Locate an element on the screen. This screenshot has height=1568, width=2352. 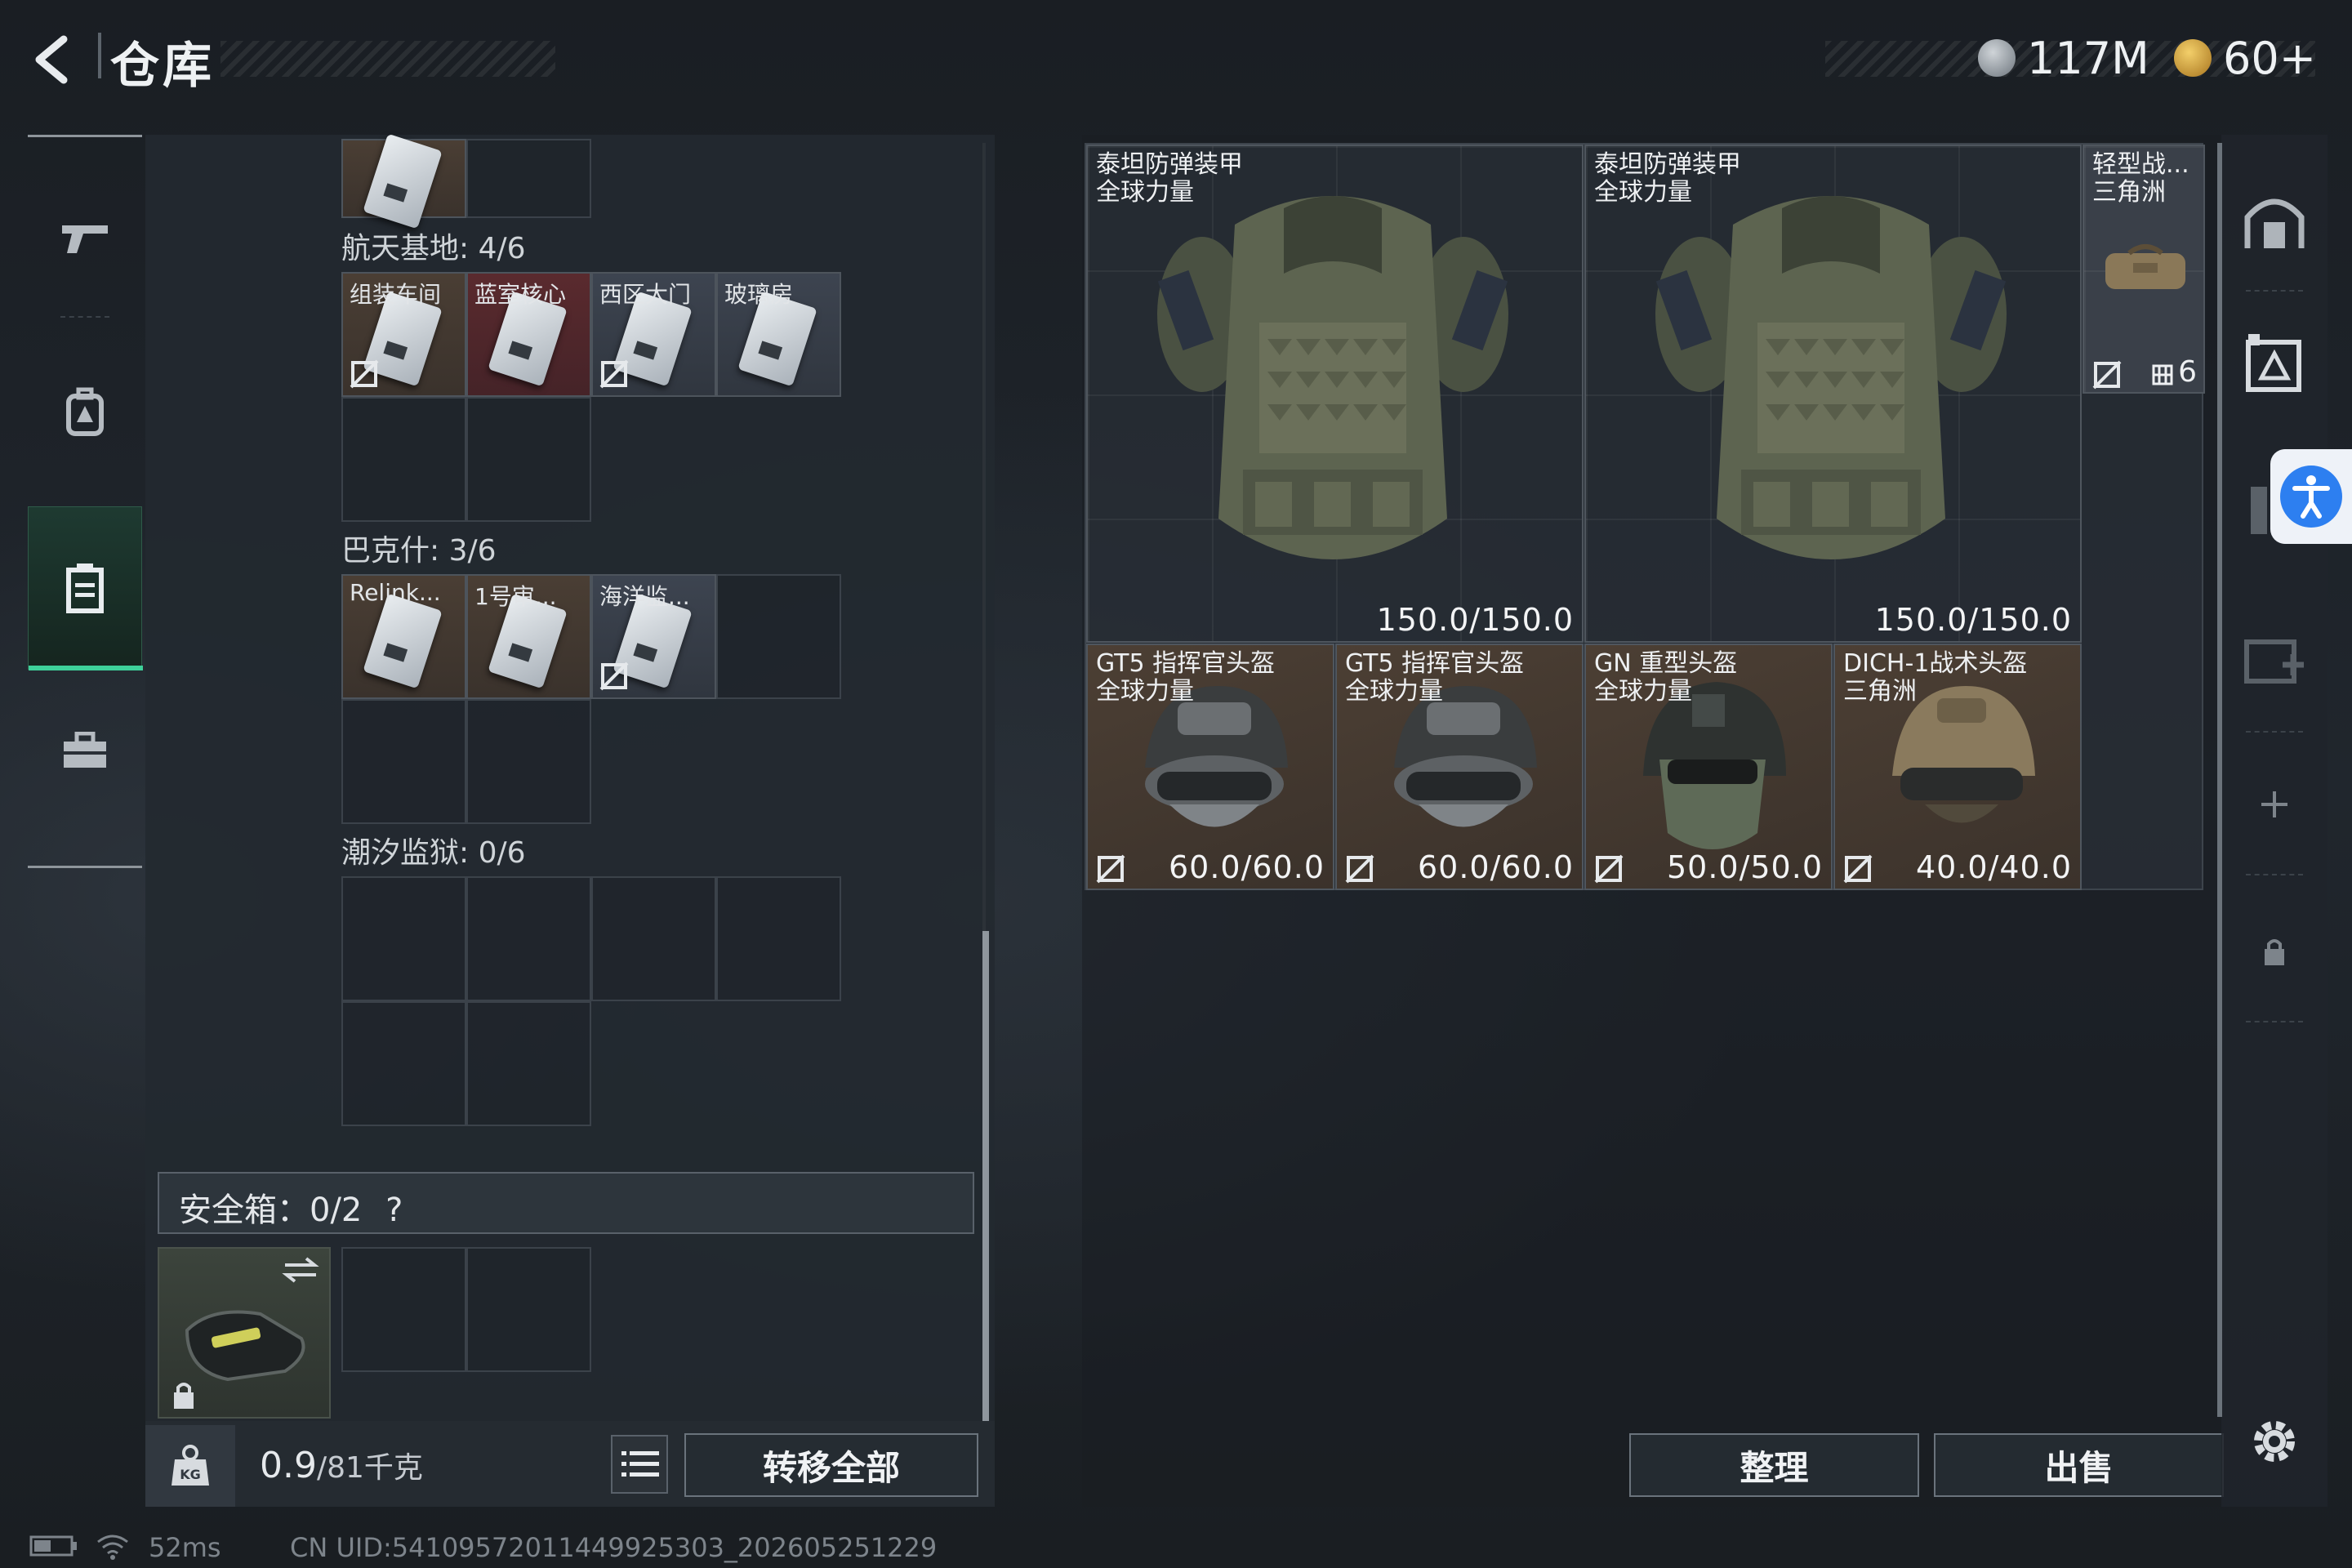
nav-top-line is located at coordinates (85, 136).